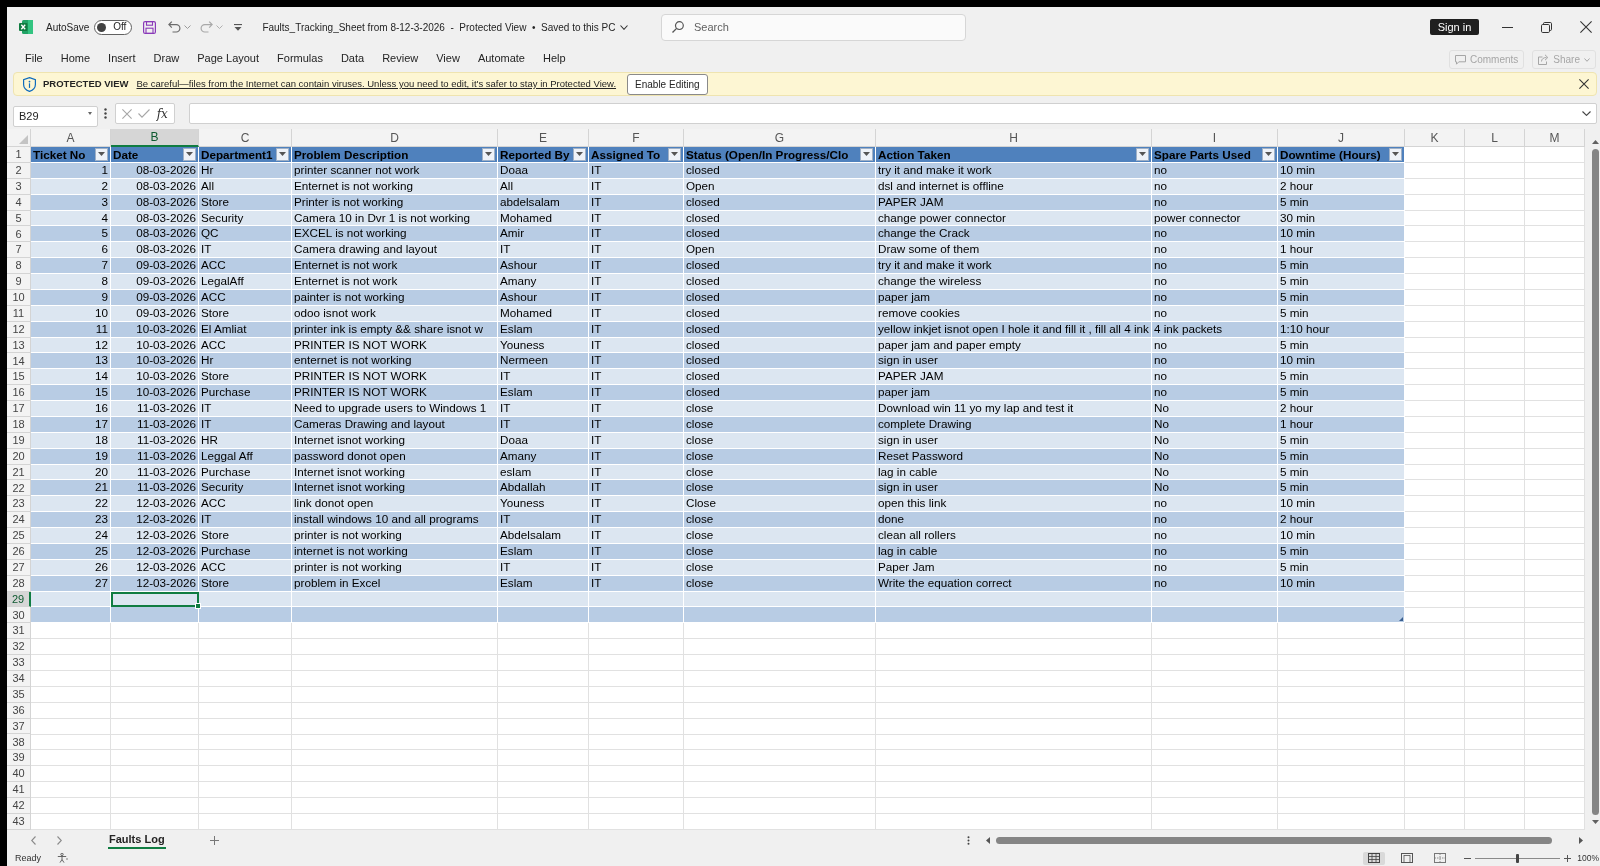 The height and width of the screenshot is (866, 1600). I want to click on column-heading: F, so click(636, 138).